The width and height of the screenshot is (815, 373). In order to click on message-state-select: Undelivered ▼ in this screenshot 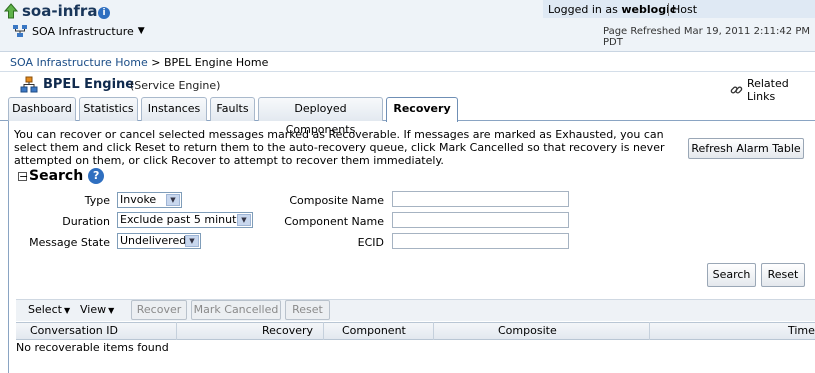, I will do `click(159, 241)`.